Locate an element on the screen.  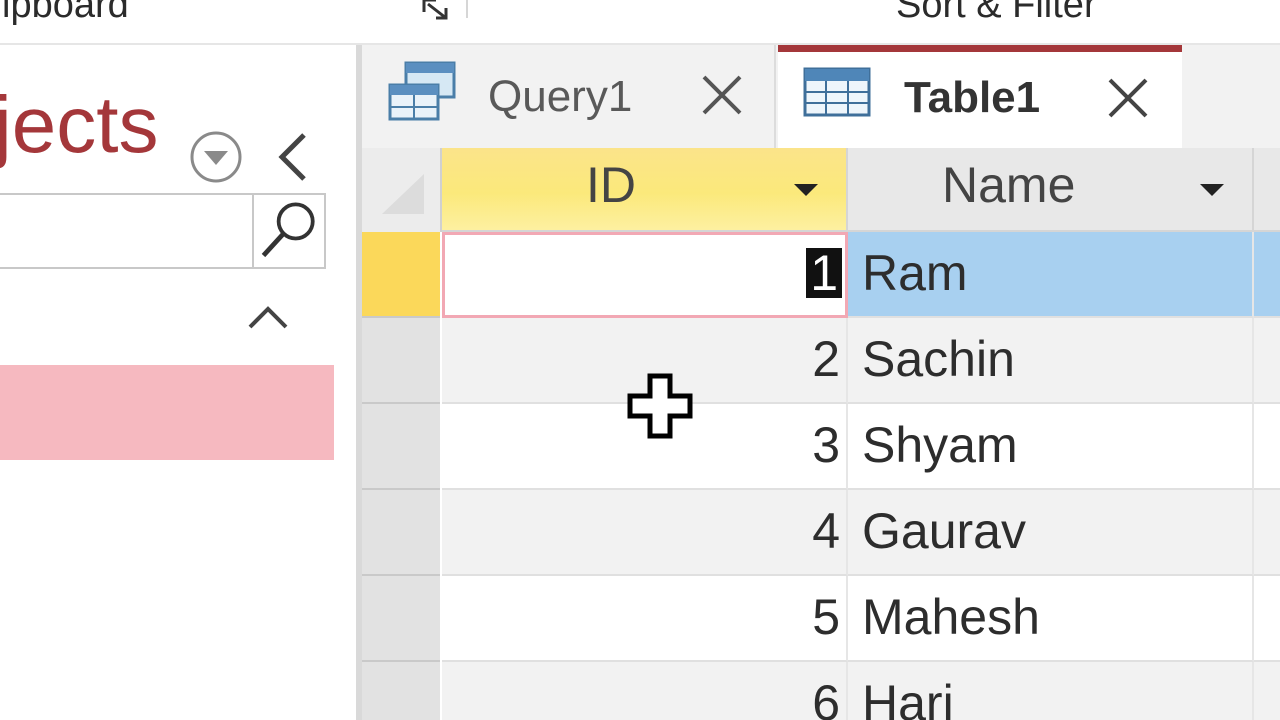
tab-query1: Query1 is located at coordinates (569, 96).